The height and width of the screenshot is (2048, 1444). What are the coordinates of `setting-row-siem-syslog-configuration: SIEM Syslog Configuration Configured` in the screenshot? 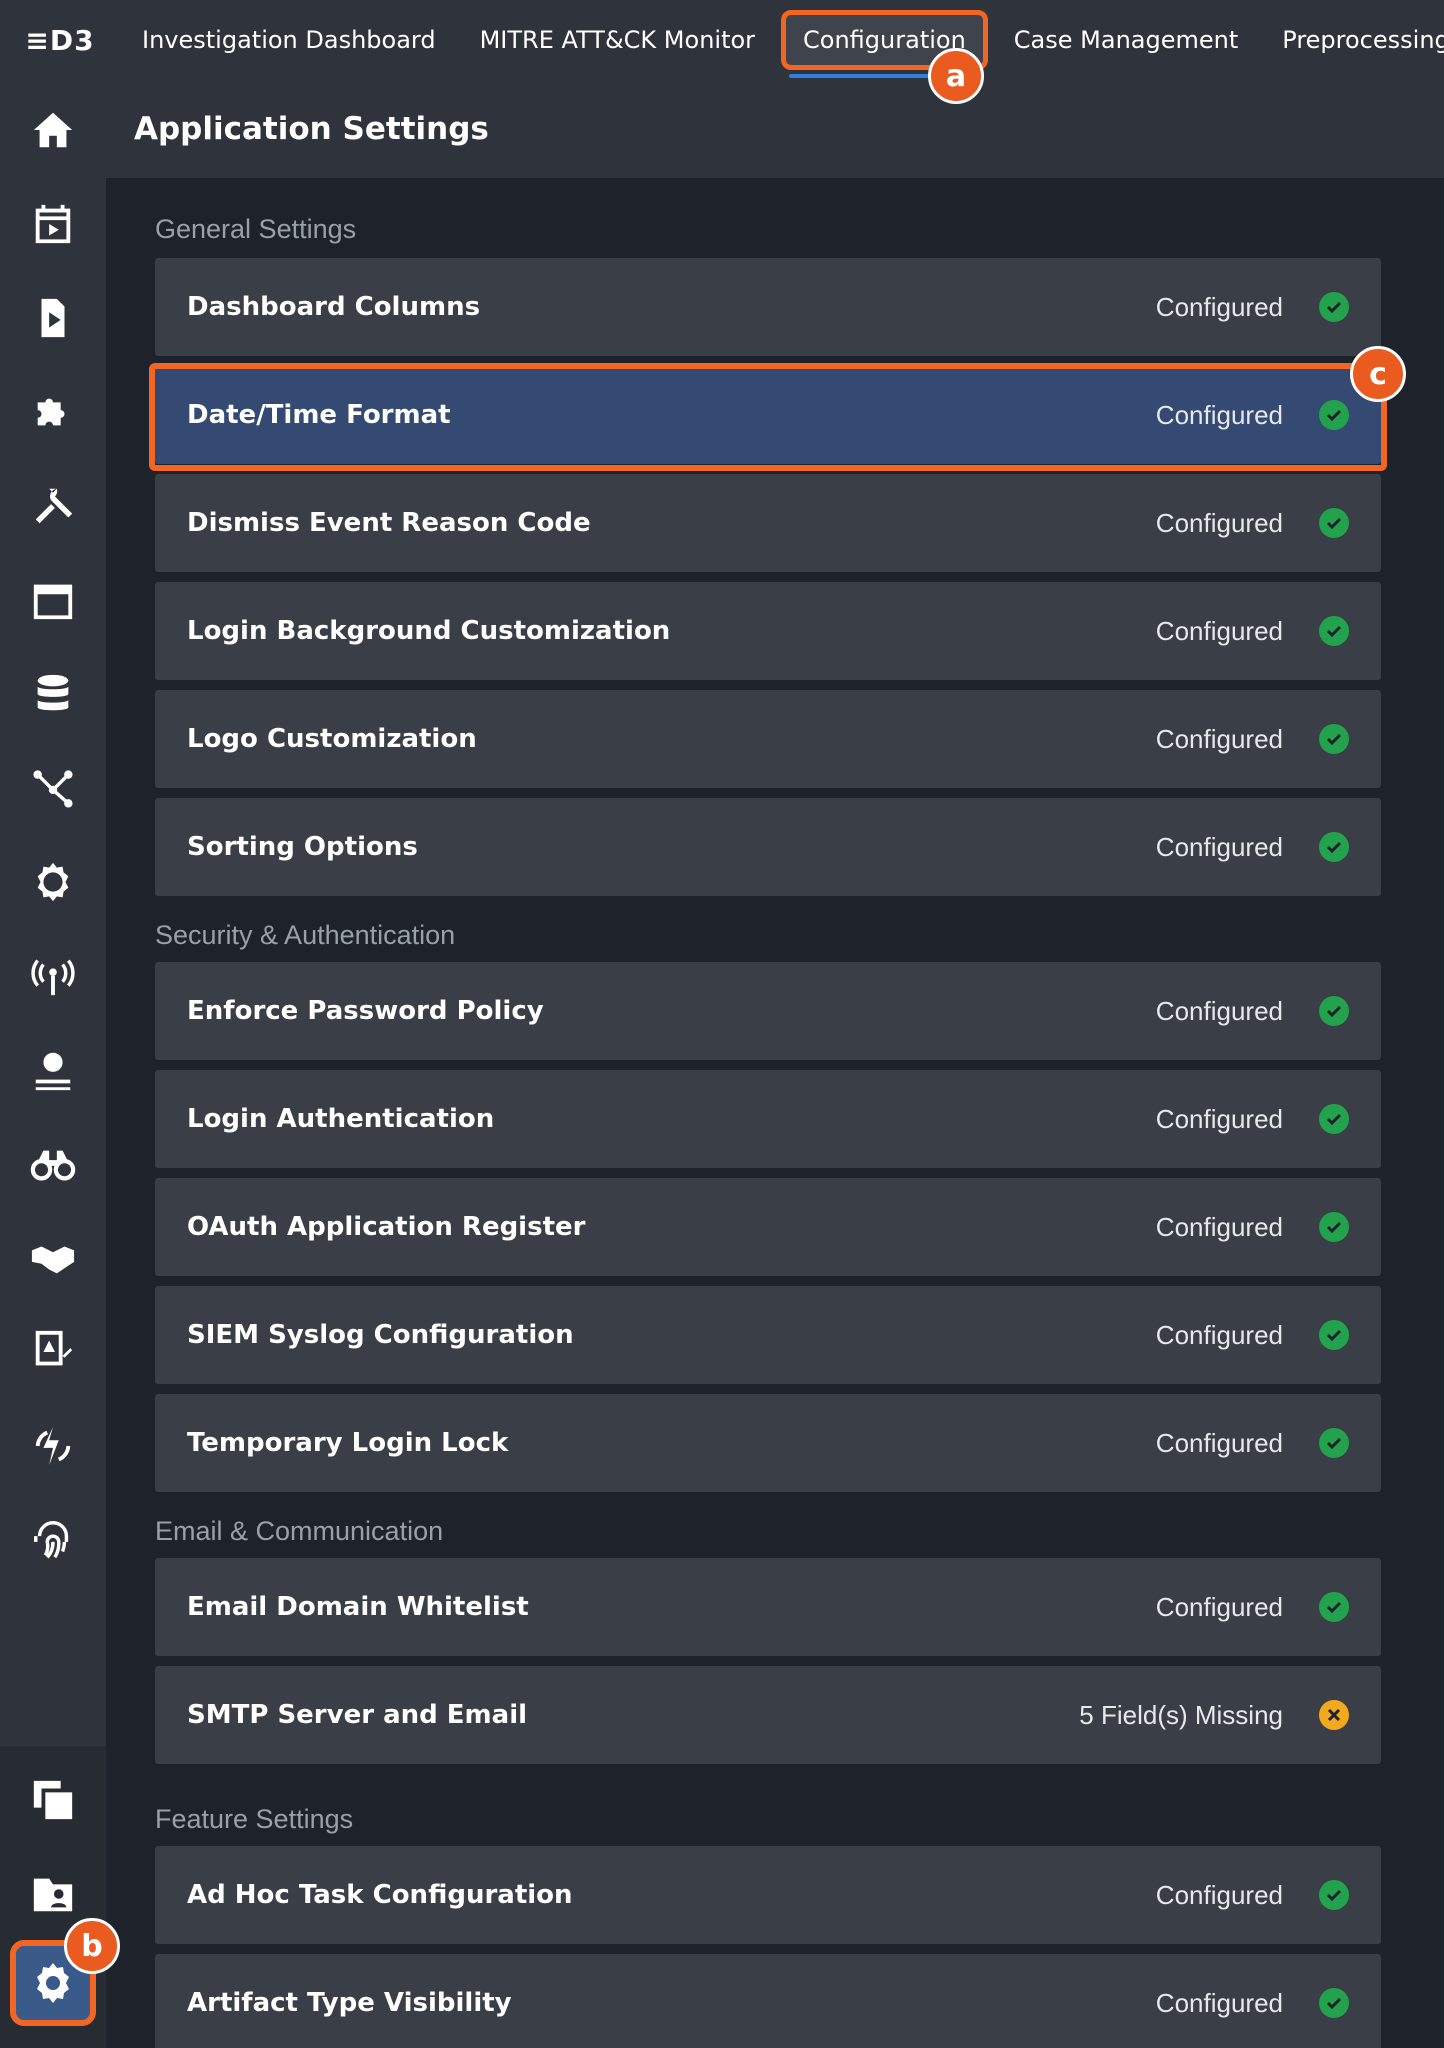 It's located at (768, 1335).